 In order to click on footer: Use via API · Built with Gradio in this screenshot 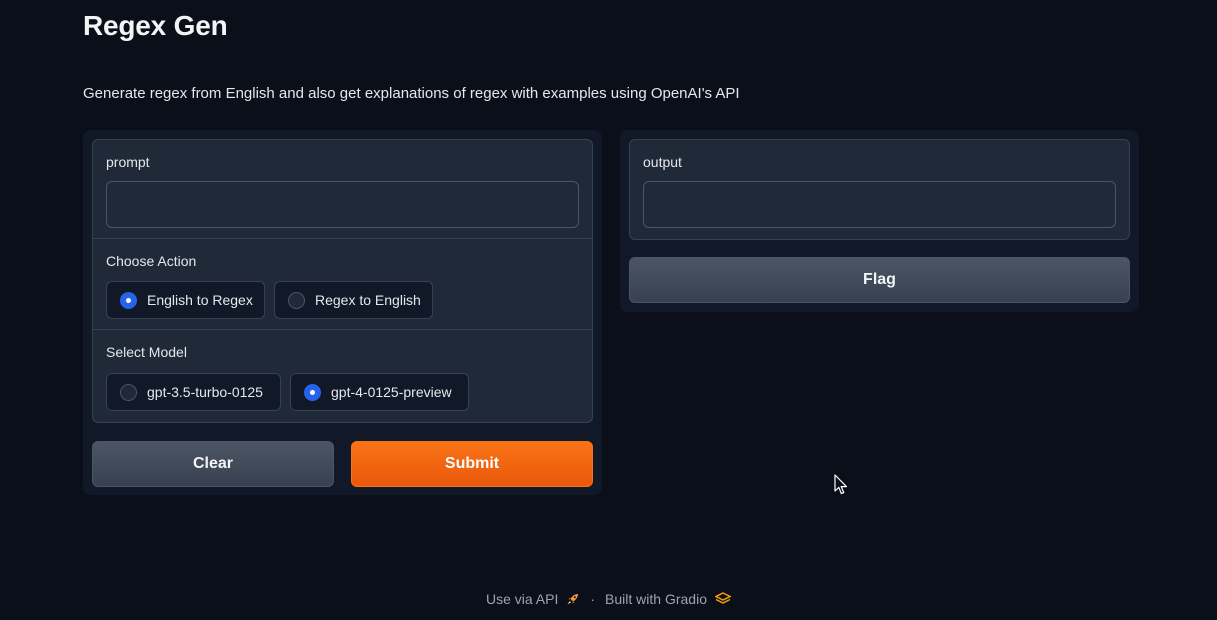, I will do `click(608, 599)`.